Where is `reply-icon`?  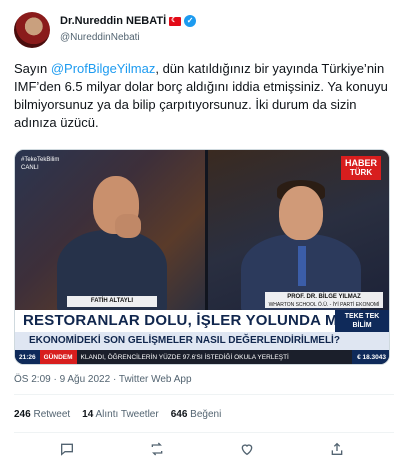 reply-icon is located at coordinates (67, 450).